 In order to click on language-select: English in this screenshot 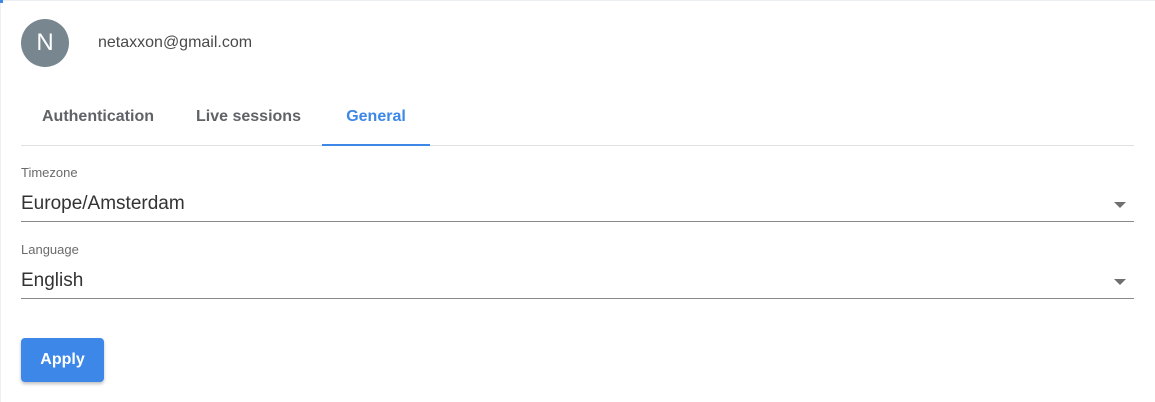, I will do `click(577, 283)`.